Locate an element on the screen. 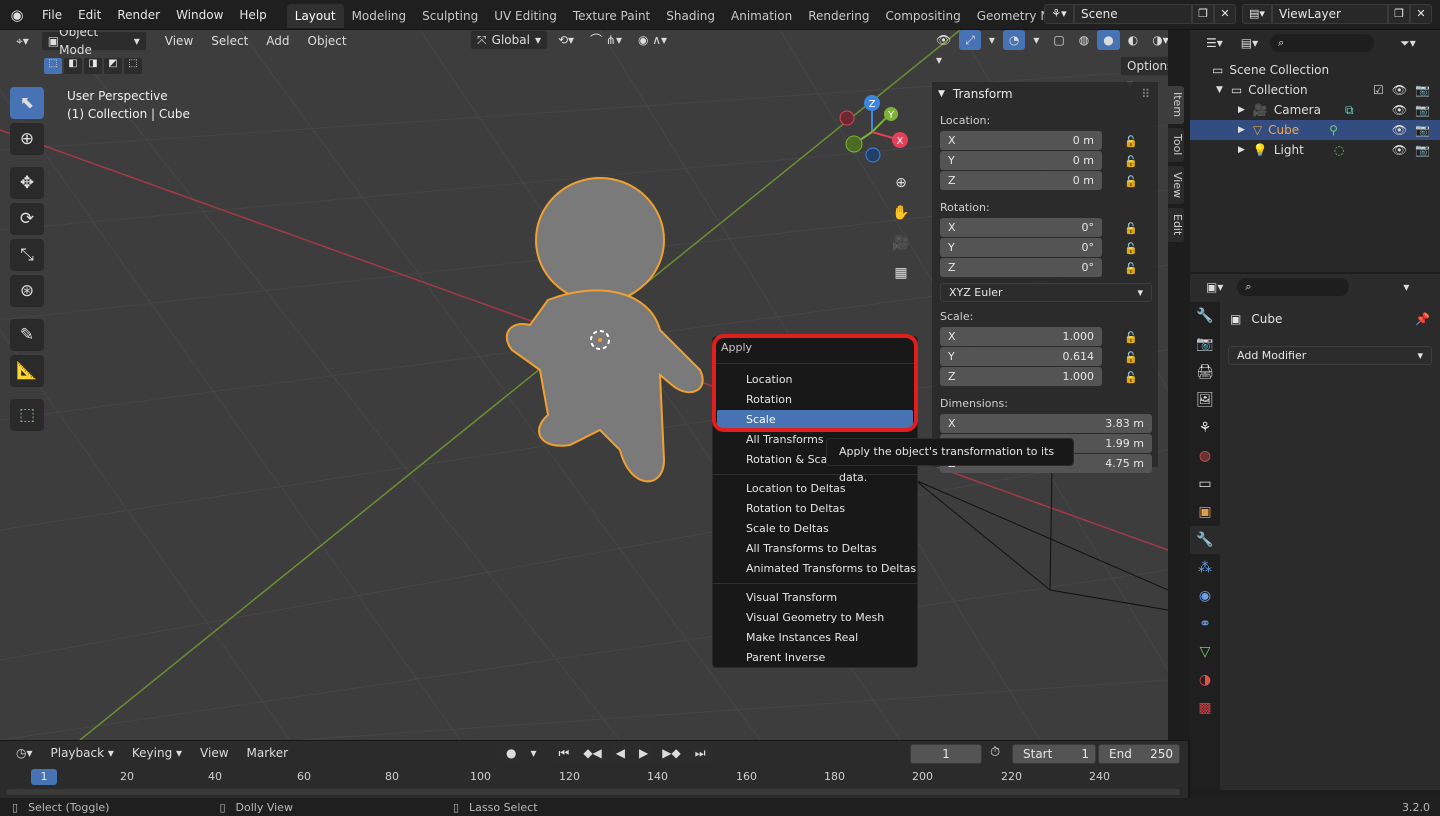 The height and width of the screenshot is (816, 1440). end-frame-field: End 250 is located at coordinates (1139, 754).